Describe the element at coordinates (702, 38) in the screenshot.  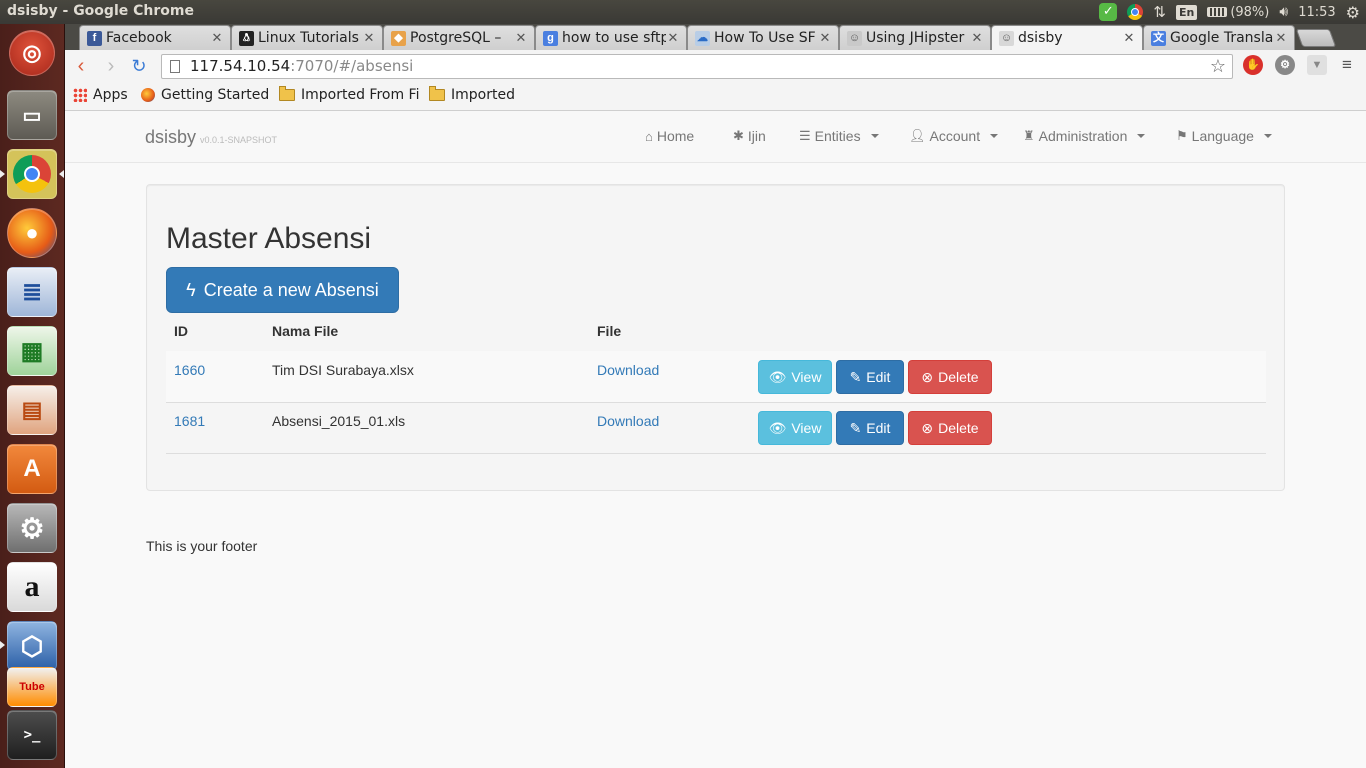
I see `digitalocean-icon: ☁` at that location.